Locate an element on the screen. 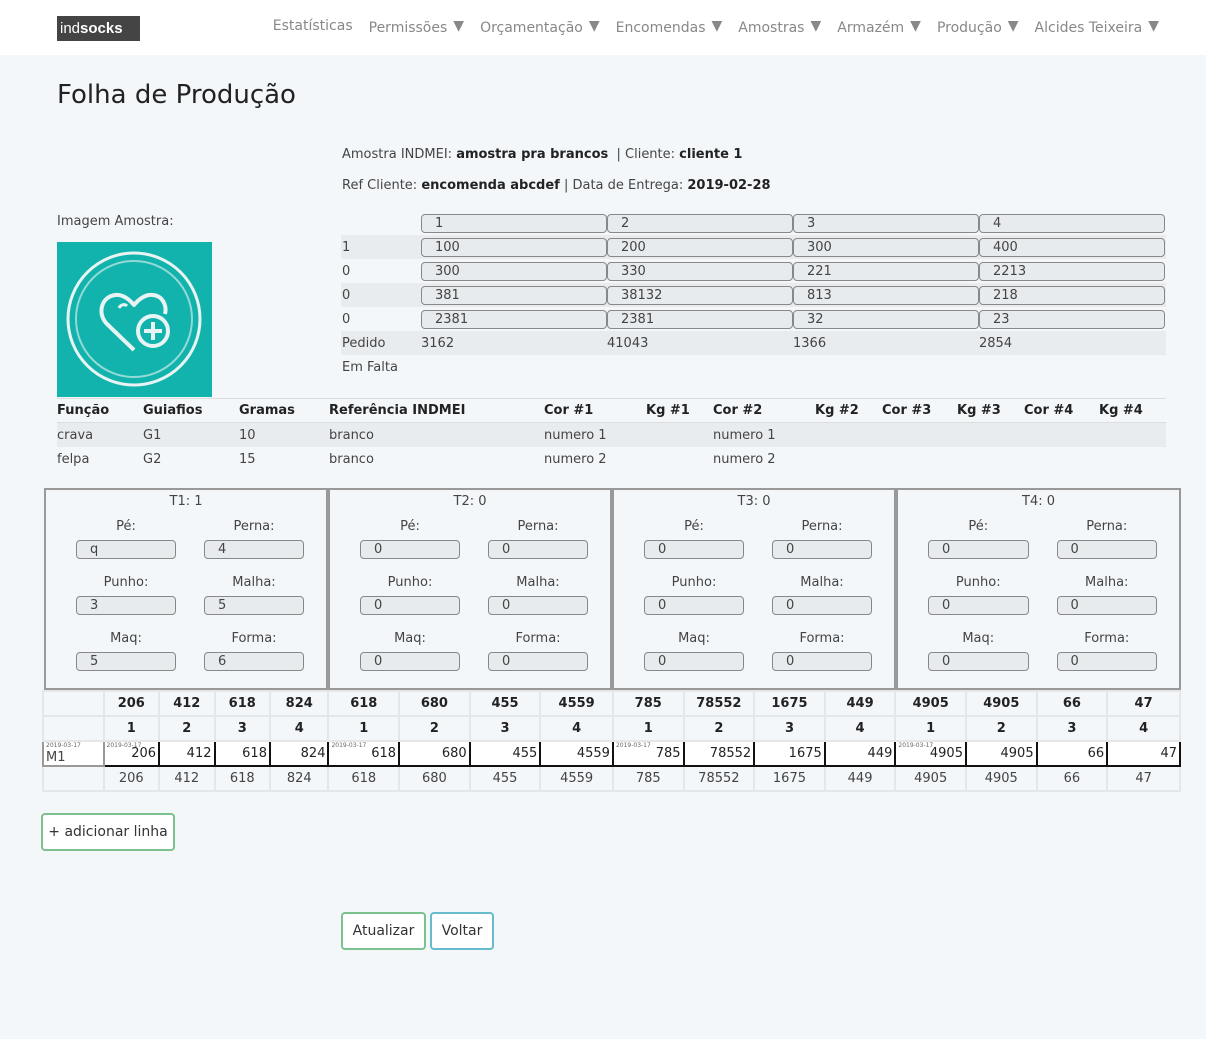 This screenshot has height=1039, width=1206. quantity-value: 824 is located at coordinates (313, 753).